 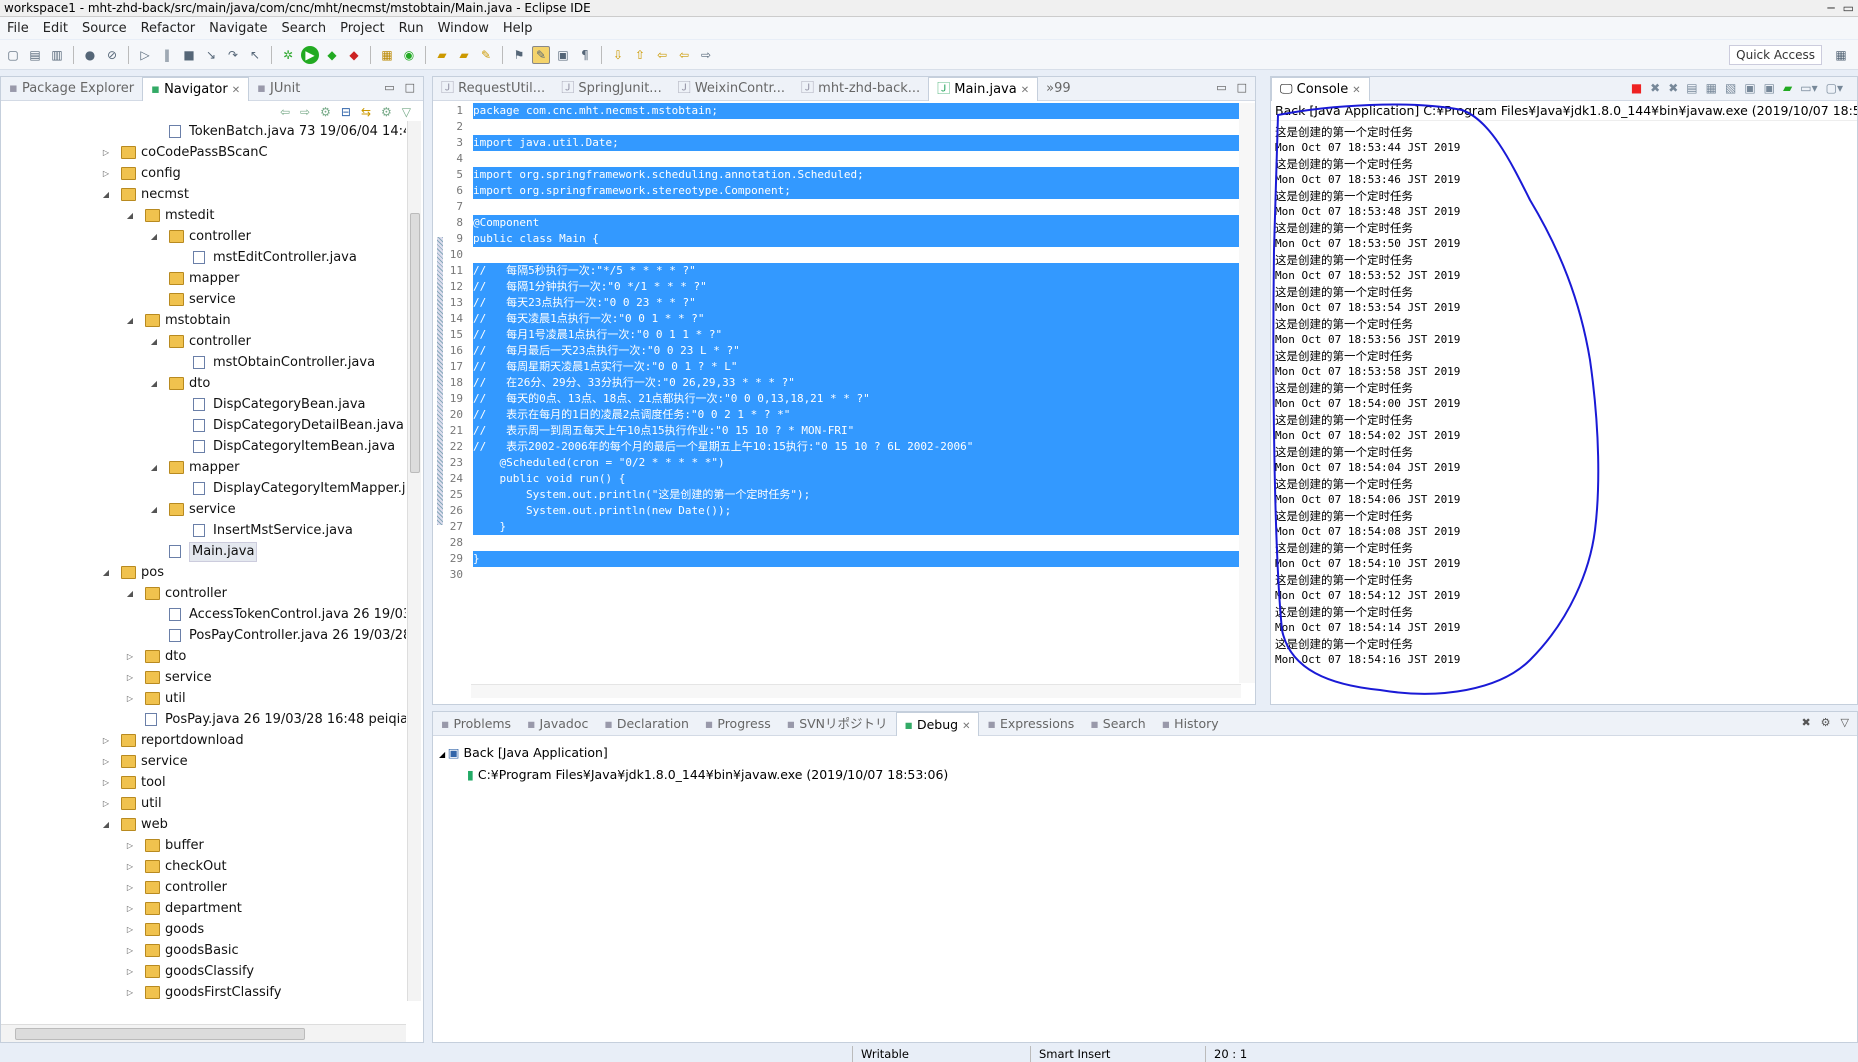 What do you see at coordinates (112, 55) in the screenshot?
I see `skip-breakpoints-icon: ⊘` at bounding box center [112, 55].